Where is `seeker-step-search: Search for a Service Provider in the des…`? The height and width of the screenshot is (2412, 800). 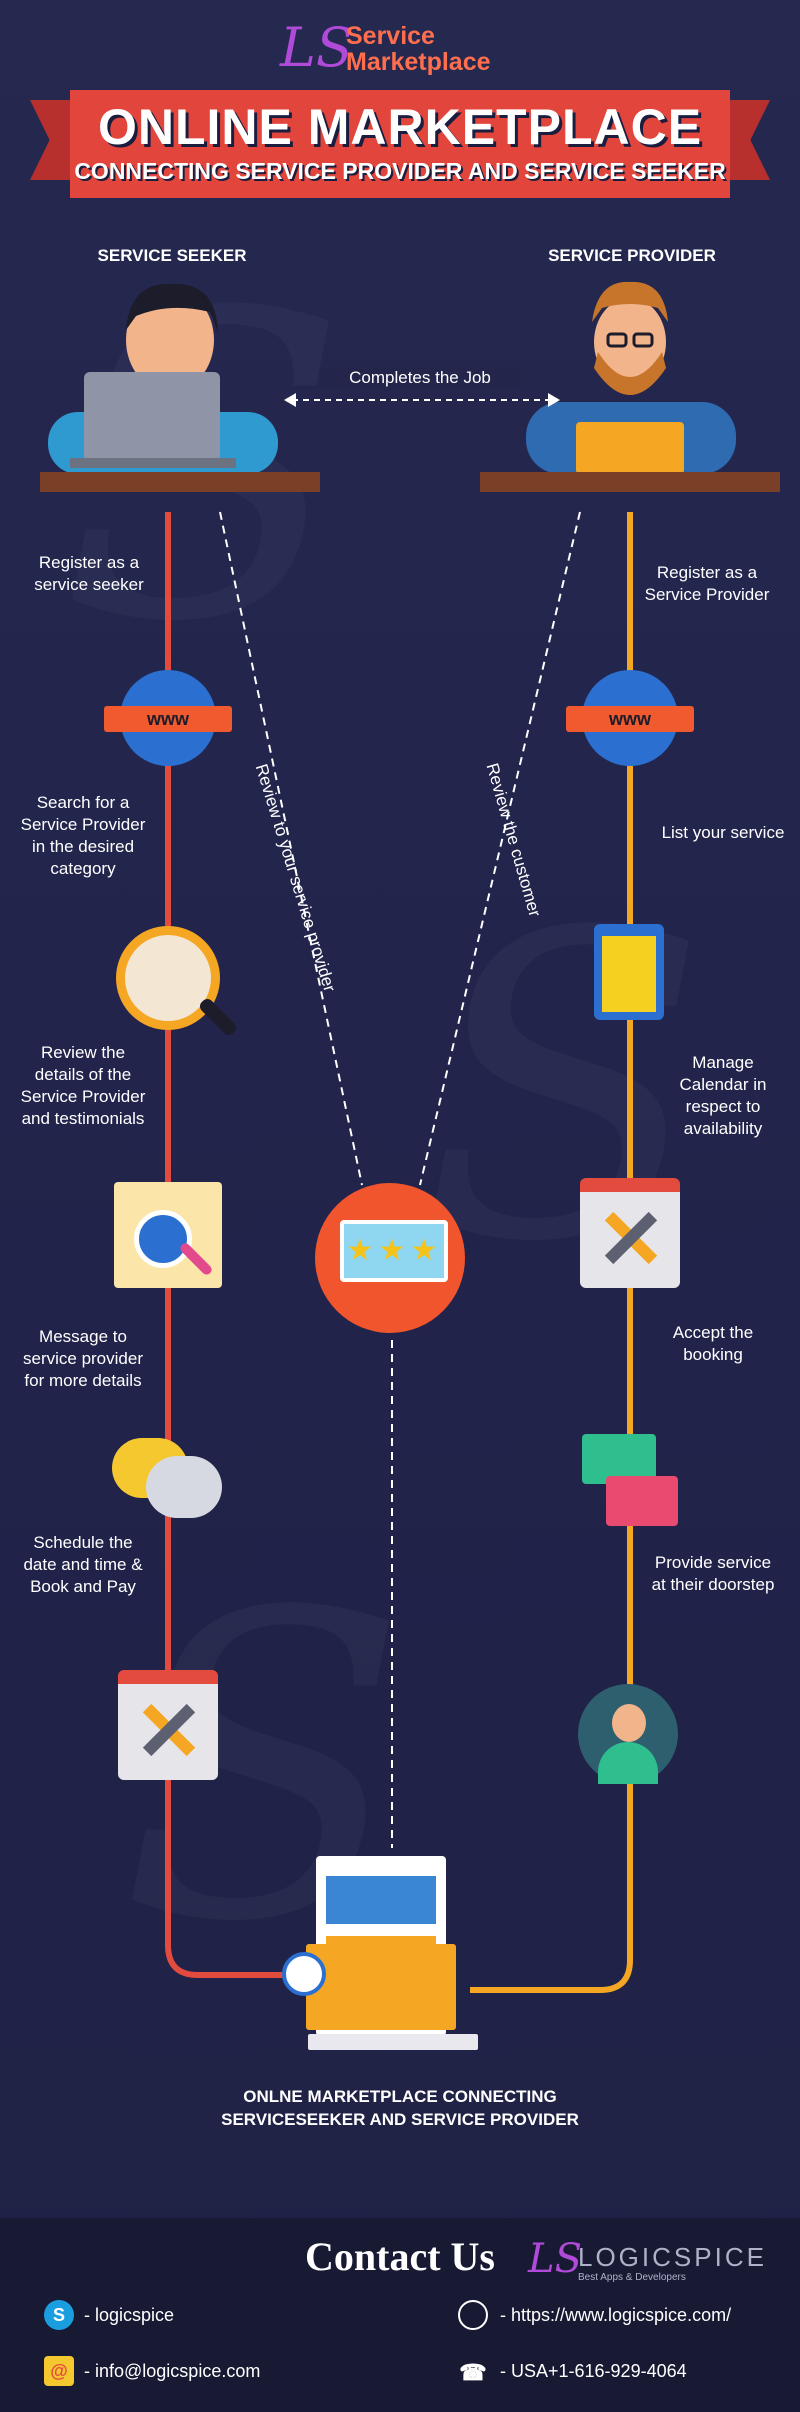 seeker-step-search: Search for a Service Provider in the des… is located at coordinates (83, 835).